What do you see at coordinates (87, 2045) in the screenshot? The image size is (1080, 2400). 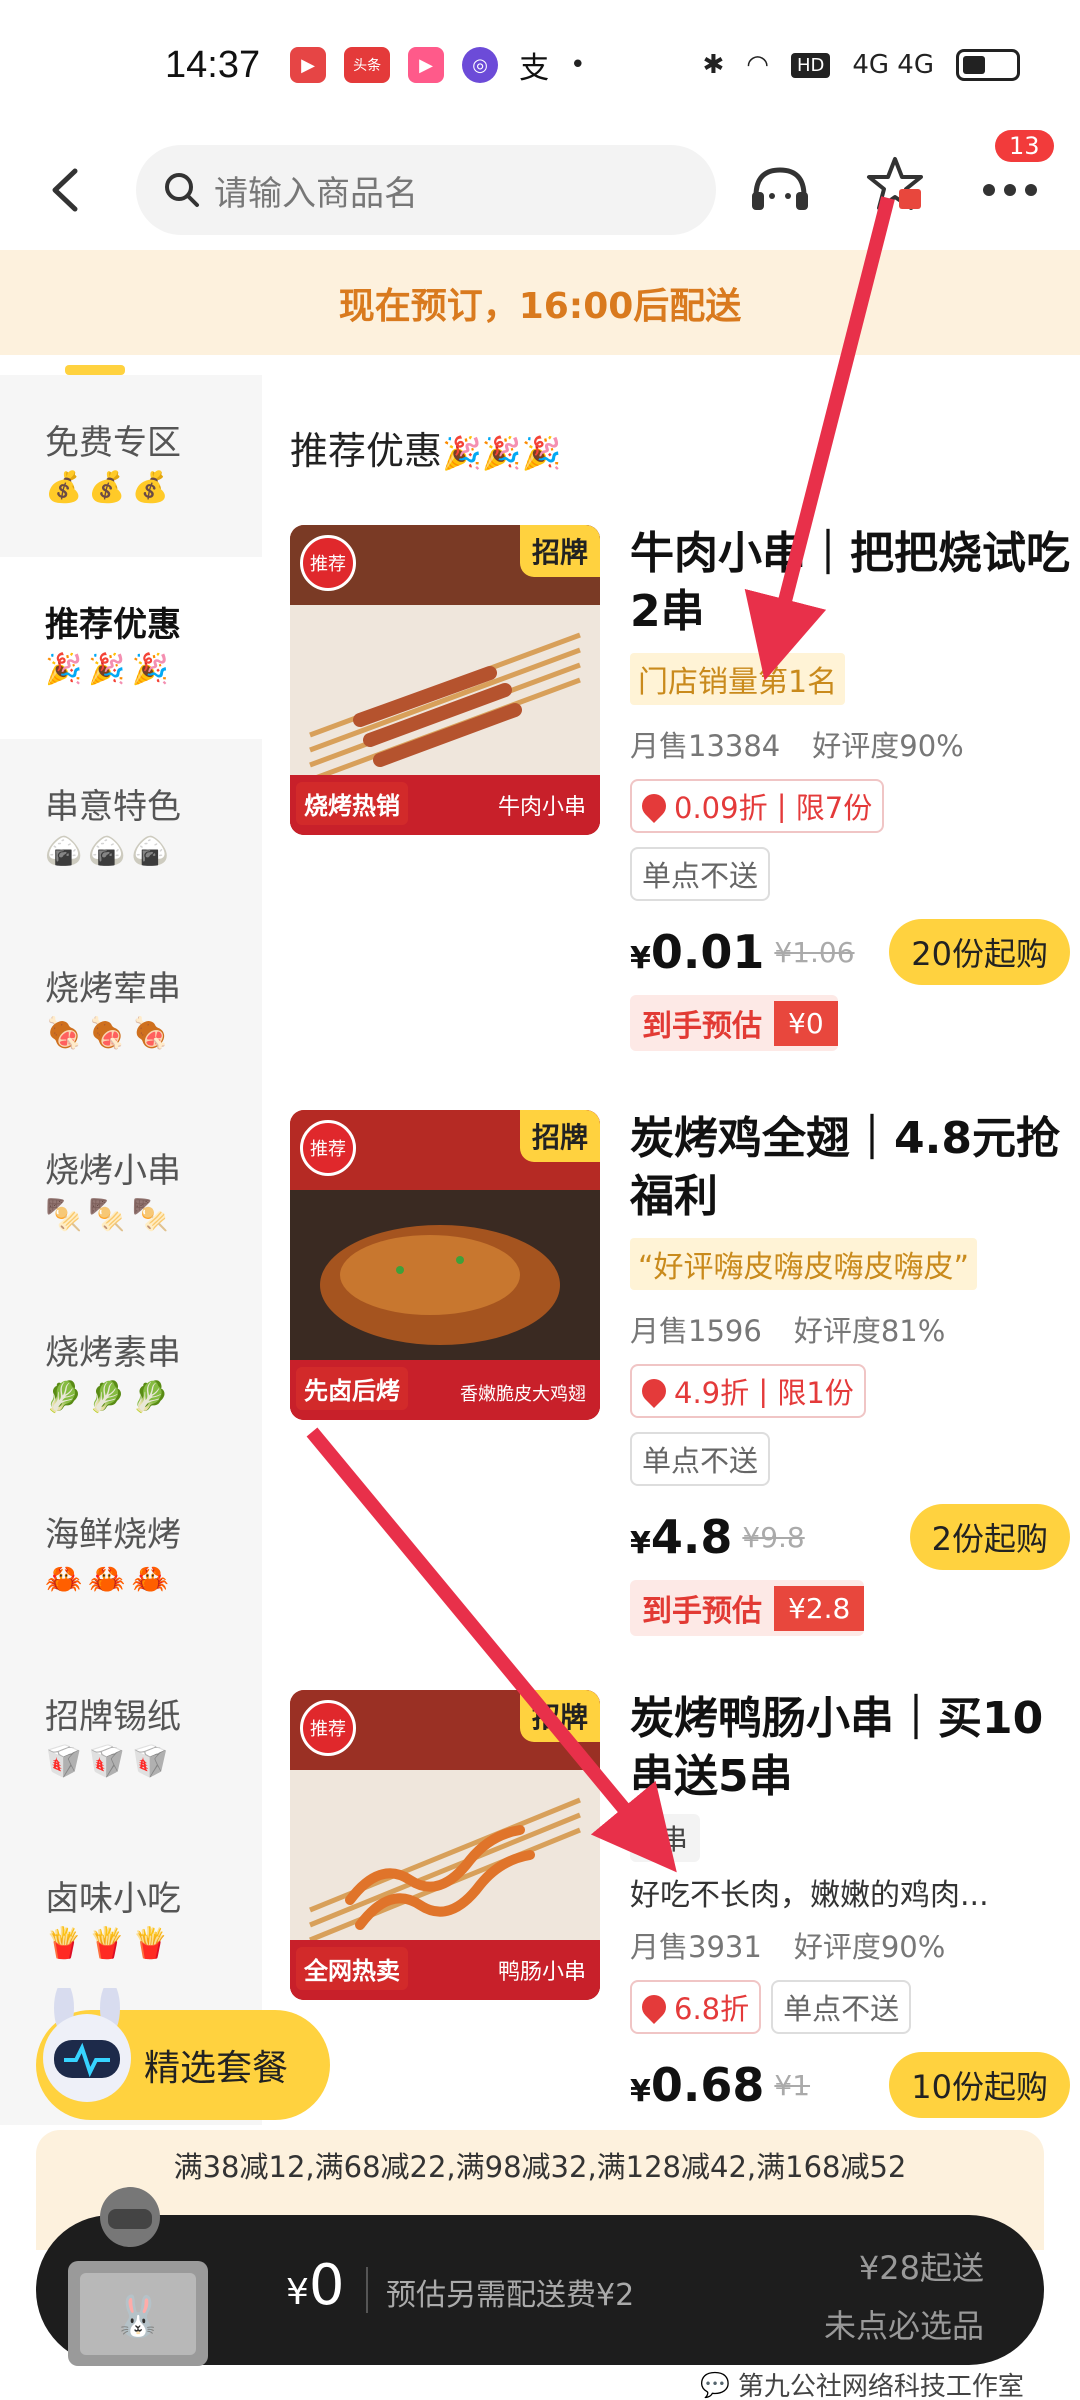 I see `robot-mascot-icon` at bounding box center [87, 2045].